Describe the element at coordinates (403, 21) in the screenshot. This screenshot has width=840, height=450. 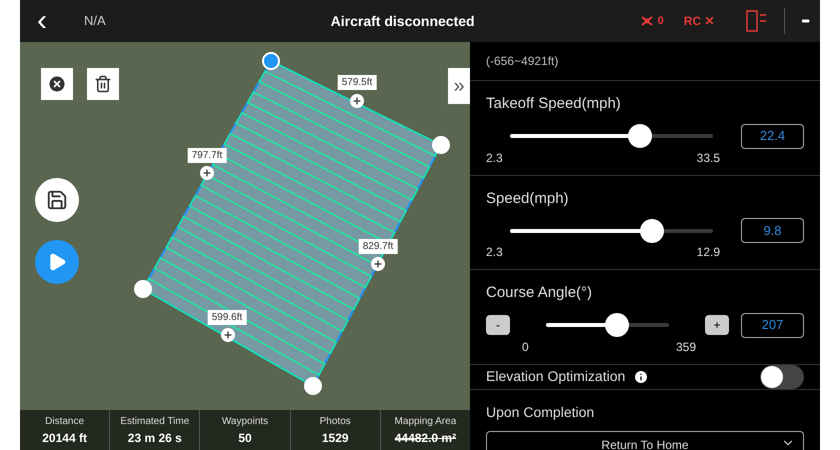
I see `connection-title: Aircraft disconnected` at that location.